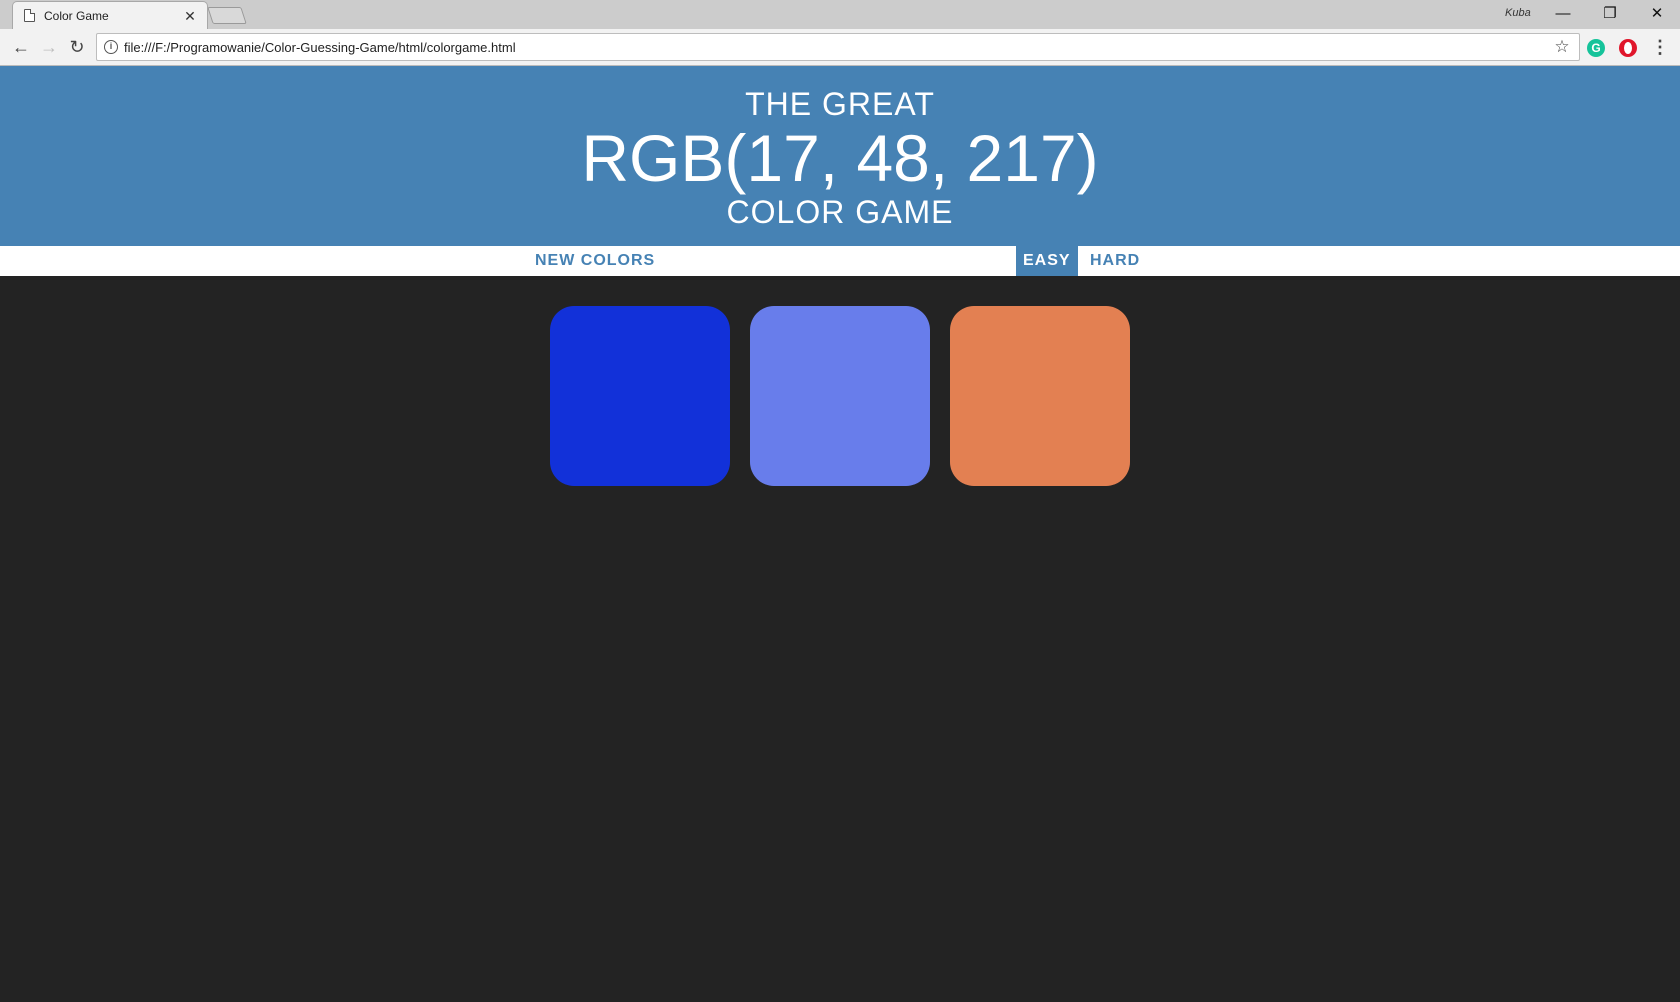 The height and width of the screenshot is (1002, 1680). Describe the element at coordinates (29, 15) in the screenshot. I see `page-icon` at that location.